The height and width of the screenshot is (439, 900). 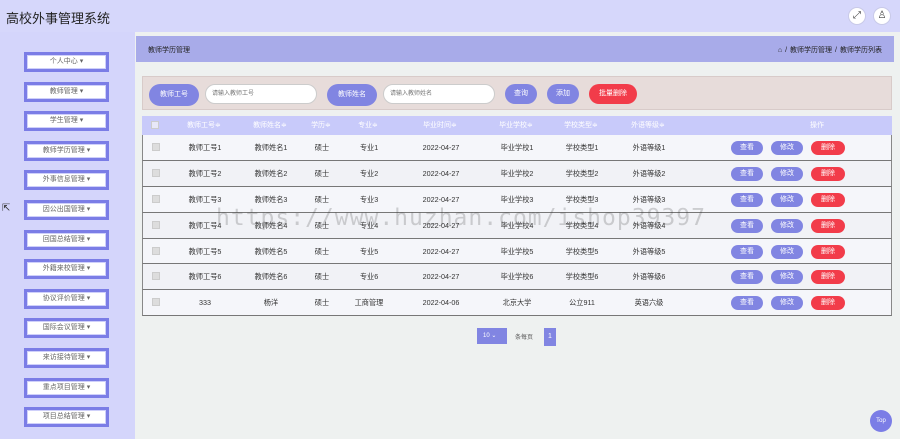 What do you see at coordinates (811, 50) in the screenshot?
I see `breadcrumb-item-manage: 教师学历管理` at bounding box center [811, 50].